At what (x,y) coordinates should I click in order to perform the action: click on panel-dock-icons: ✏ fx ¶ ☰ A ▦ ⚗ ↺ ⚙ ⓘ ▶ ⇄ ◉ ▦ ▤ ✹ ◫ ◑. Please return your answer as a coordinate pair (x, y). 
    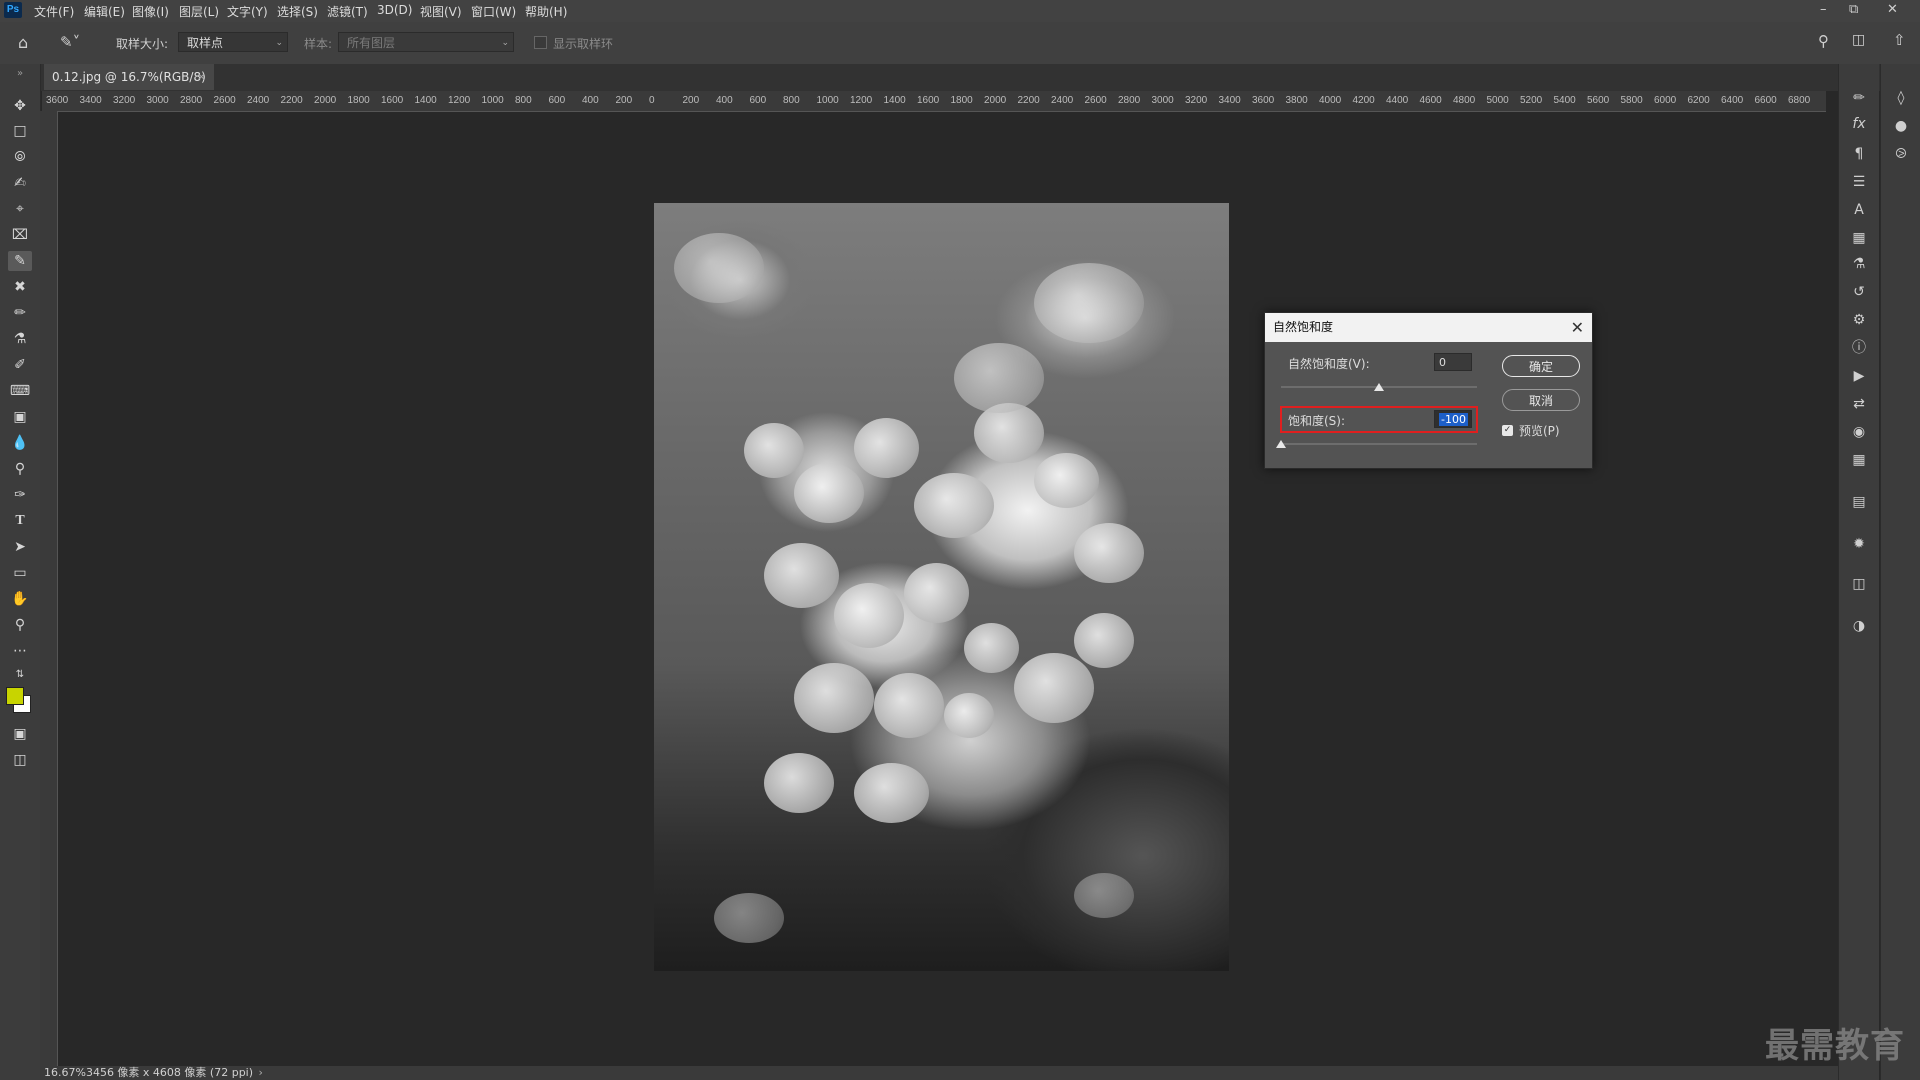
    Looking at the image, I should click on (1858, 572).